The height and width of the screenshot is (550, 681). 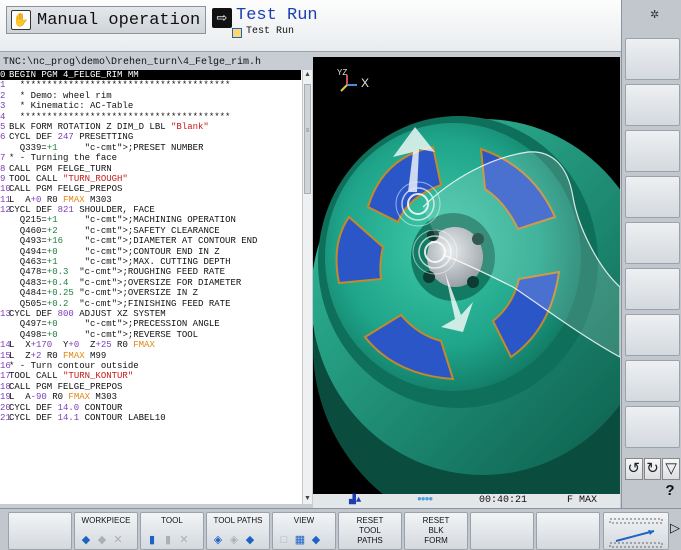 I want to click on line-number: 14, so click(x=5, y=345).